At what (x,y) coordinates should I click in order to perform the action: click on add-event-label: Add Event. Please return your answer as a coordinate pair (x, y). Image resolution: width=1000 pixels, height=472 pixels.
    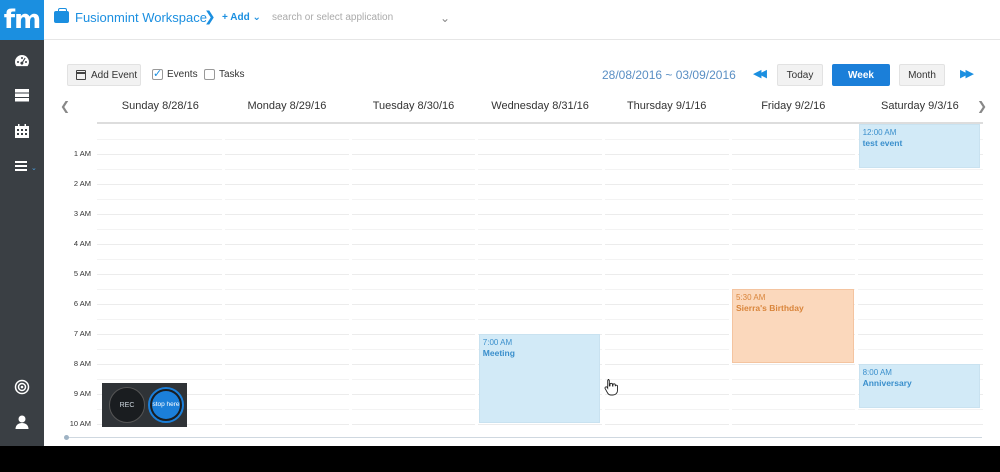
    Looking at the image, I should click on (114, 75).